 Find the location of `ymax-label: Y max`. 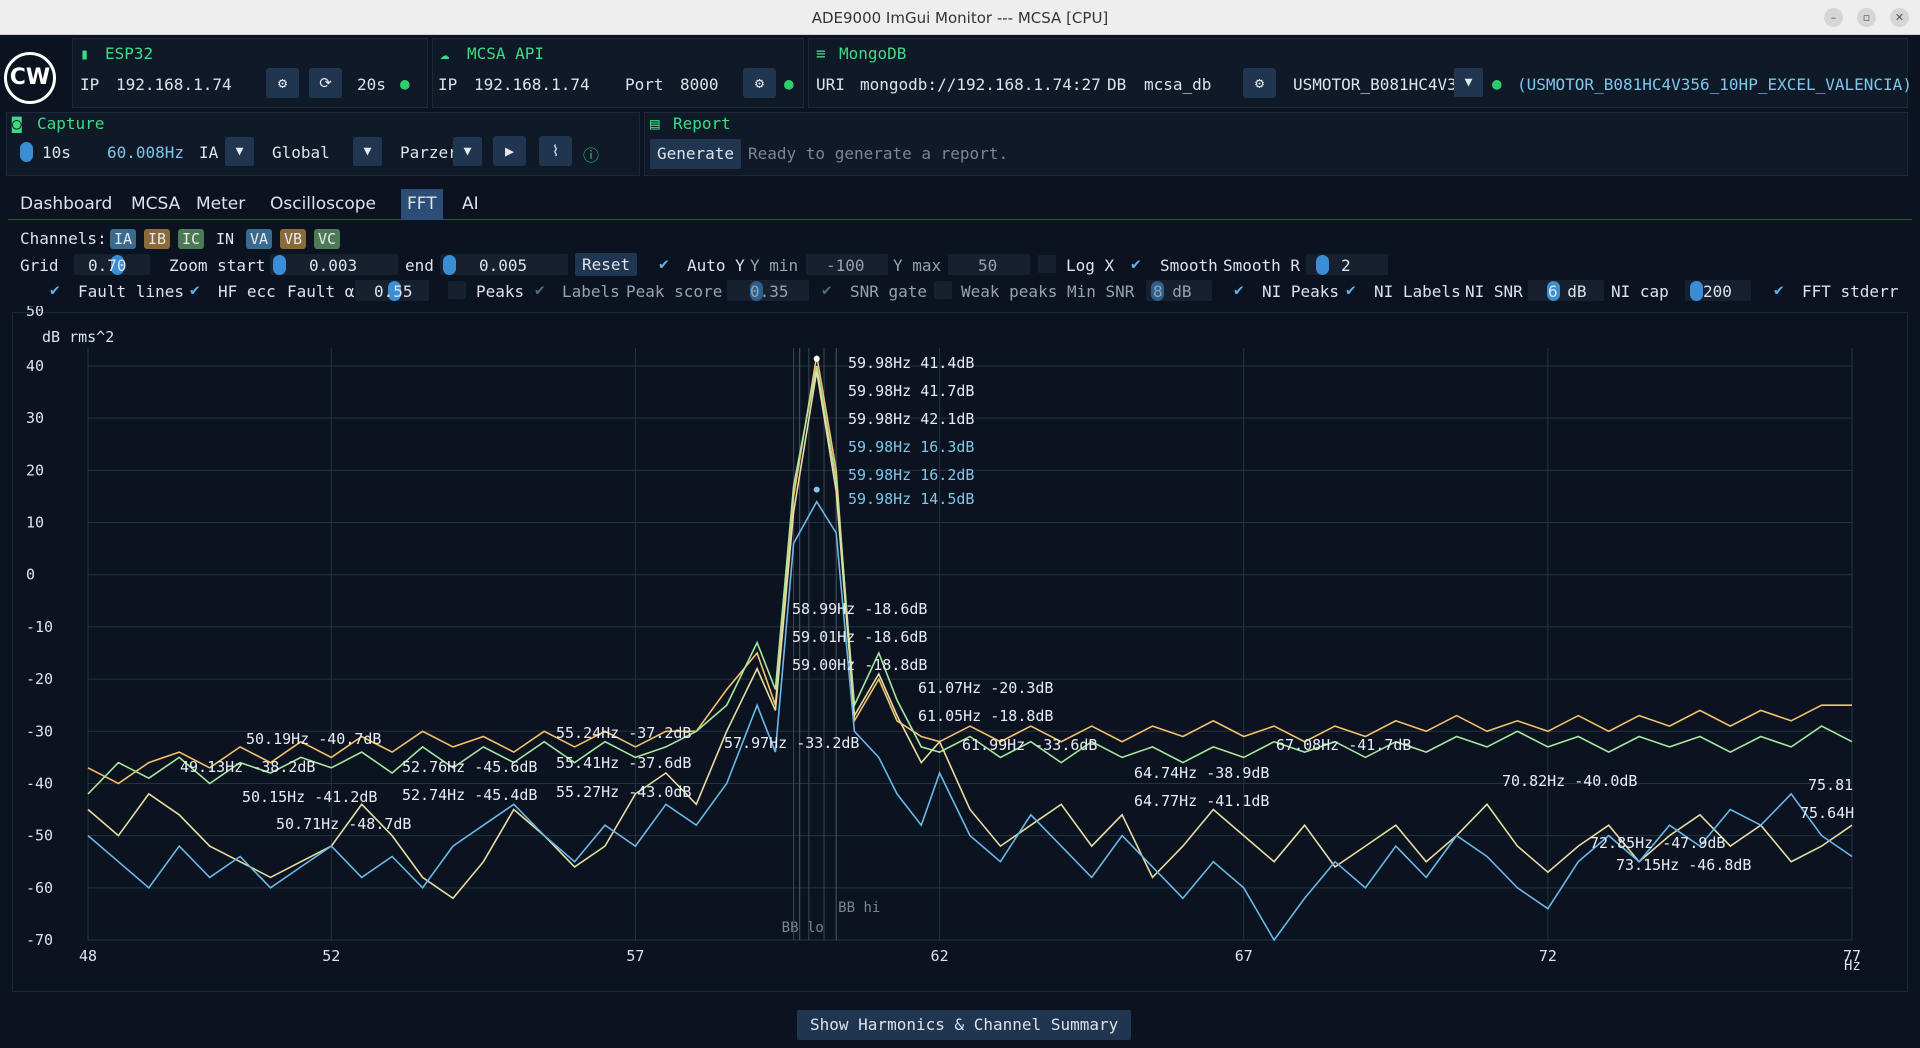

ymax-label: Y max is located at coordinates (917, 265).